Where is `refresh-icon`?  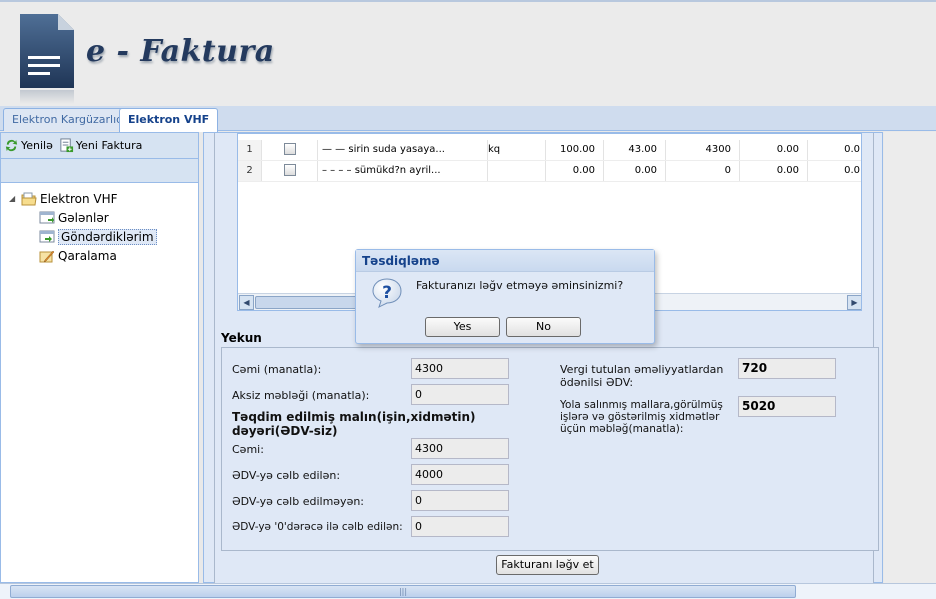 refresh-icon is located at coordinates (11, 145).